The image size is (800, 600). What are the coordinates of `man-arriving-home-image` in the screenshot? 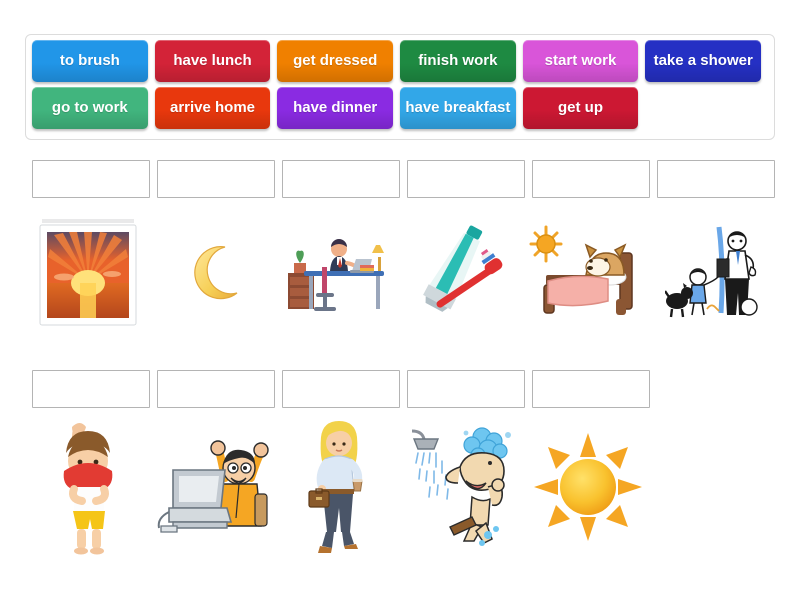 It's located at (711, 272).